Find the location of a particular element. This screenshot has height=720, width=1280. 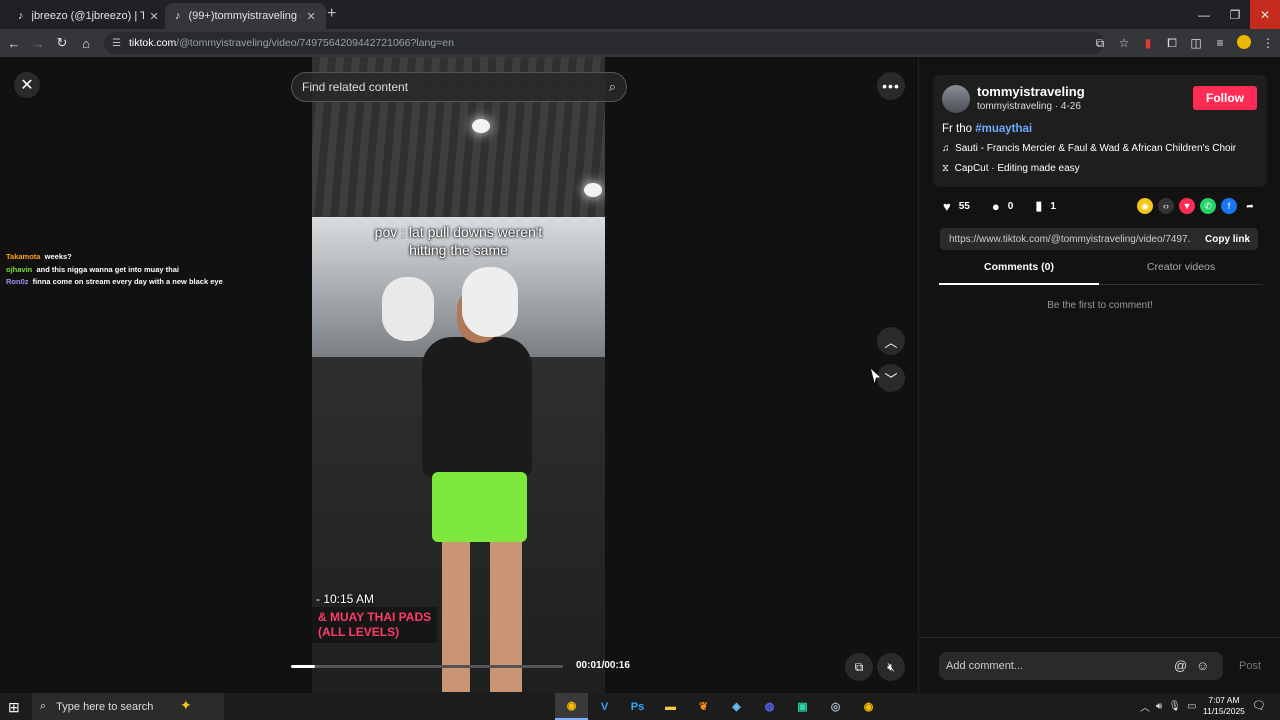

chat-line: Takamota weeks? is located at coordinates (114, 257).